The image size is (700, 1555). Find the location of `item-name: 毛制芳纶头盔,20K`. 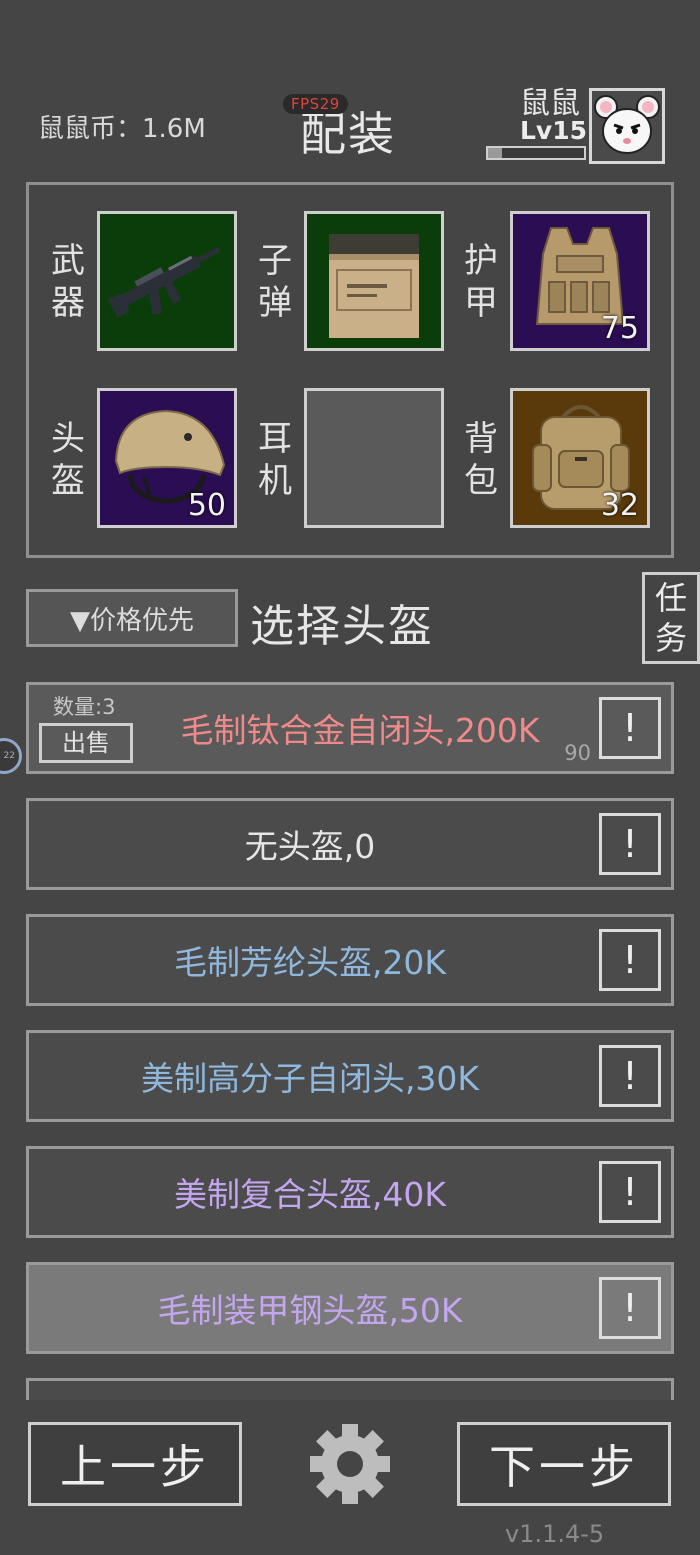

item-name: 毛制芳纶头盔,20K is located at coordinates (310, 962).